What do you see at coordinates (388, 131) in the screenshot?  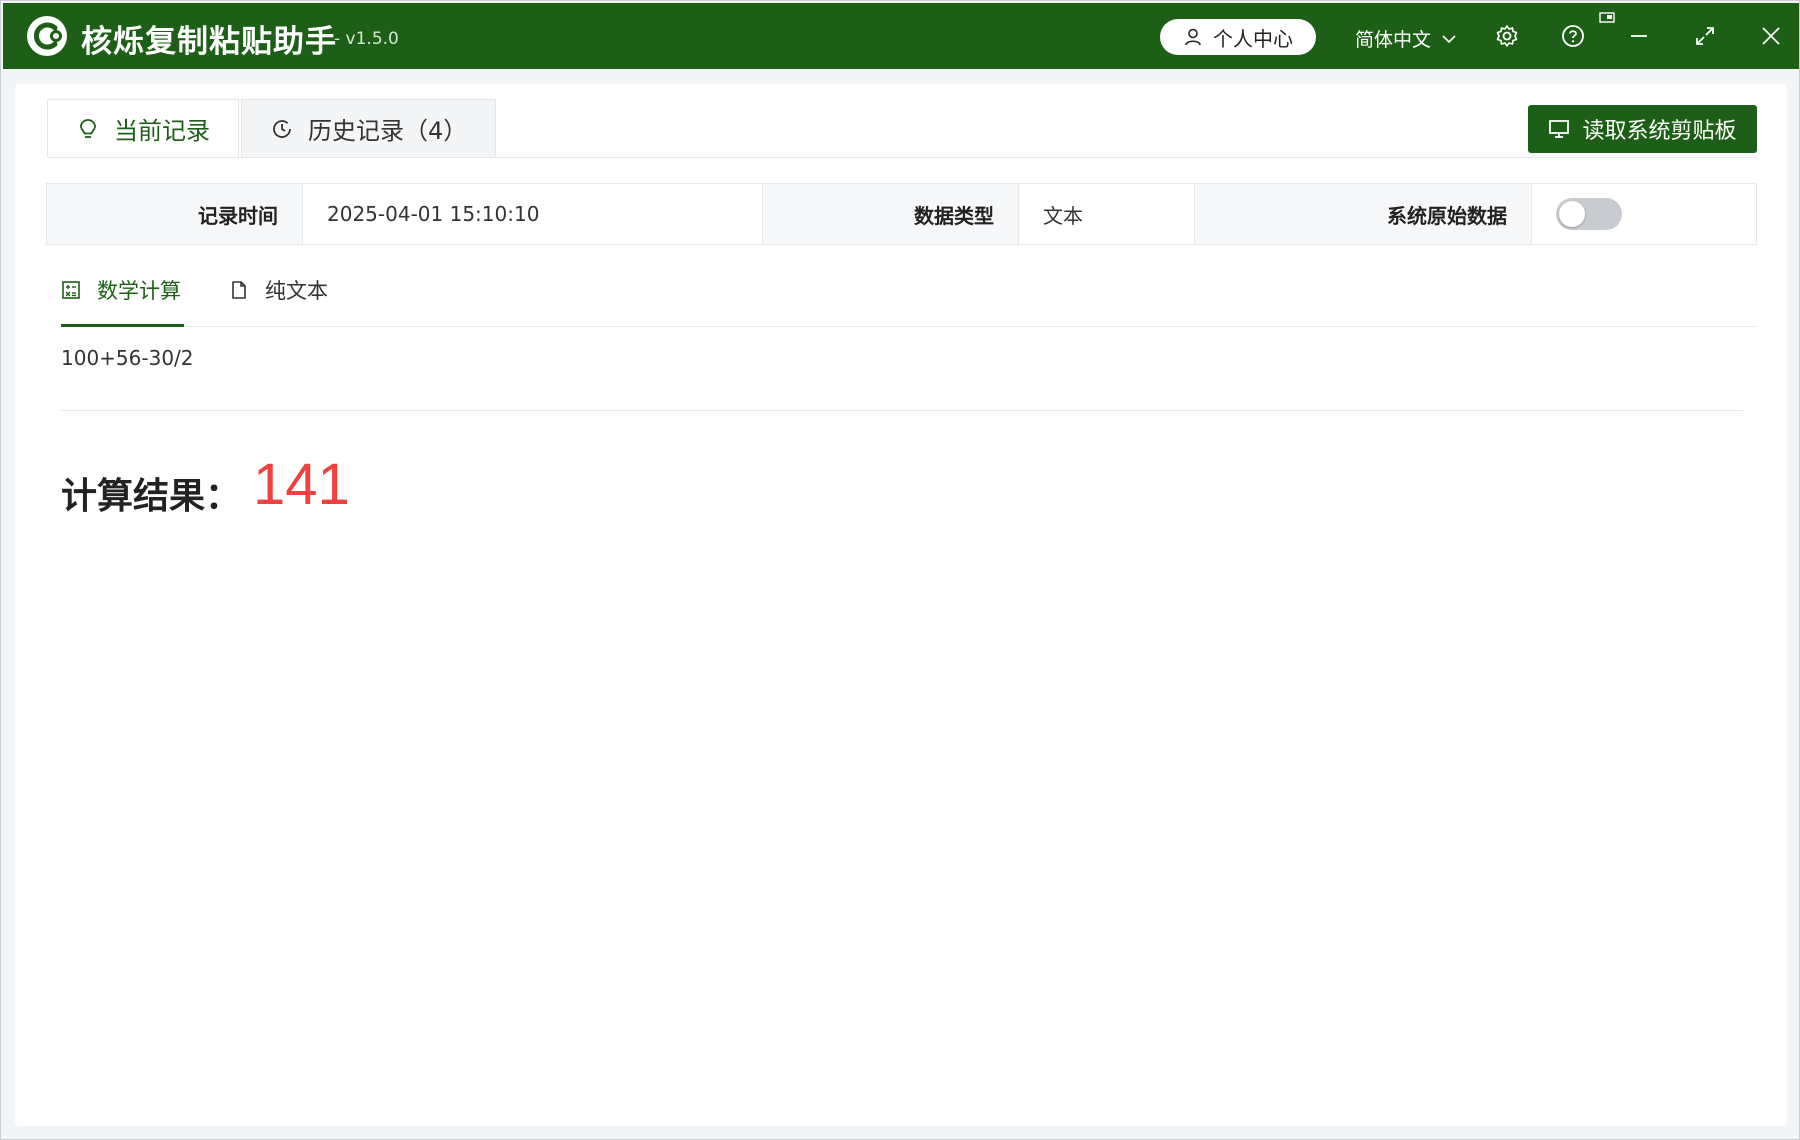 I see `tab-history-record-label: 历史记录（4）` at bounding box center [388, 131].